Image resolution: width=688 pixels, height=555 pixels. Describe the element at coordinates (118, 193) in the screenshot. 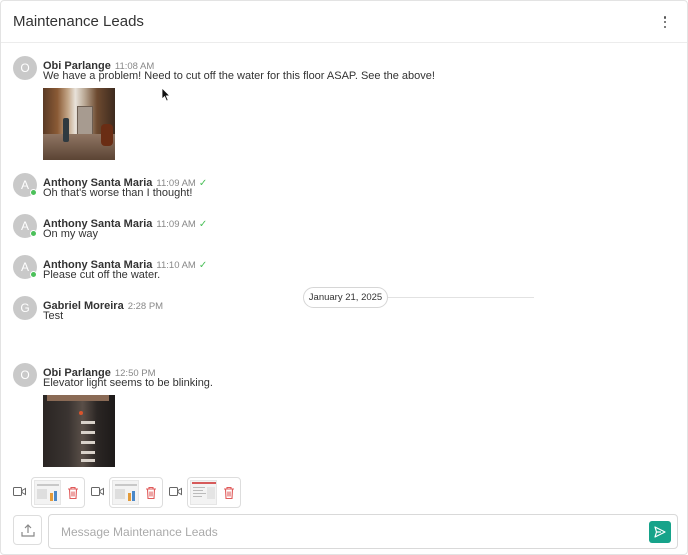

I see `message-text: Oh that's worse than I thought!` at that location.